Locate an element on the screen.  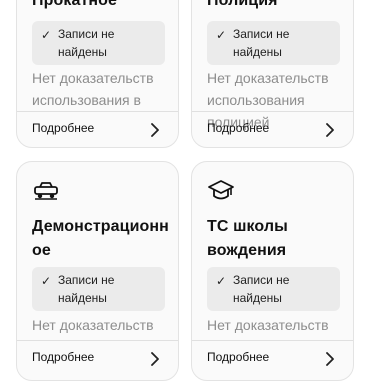
car-icon is located at coordinates (46, 191).